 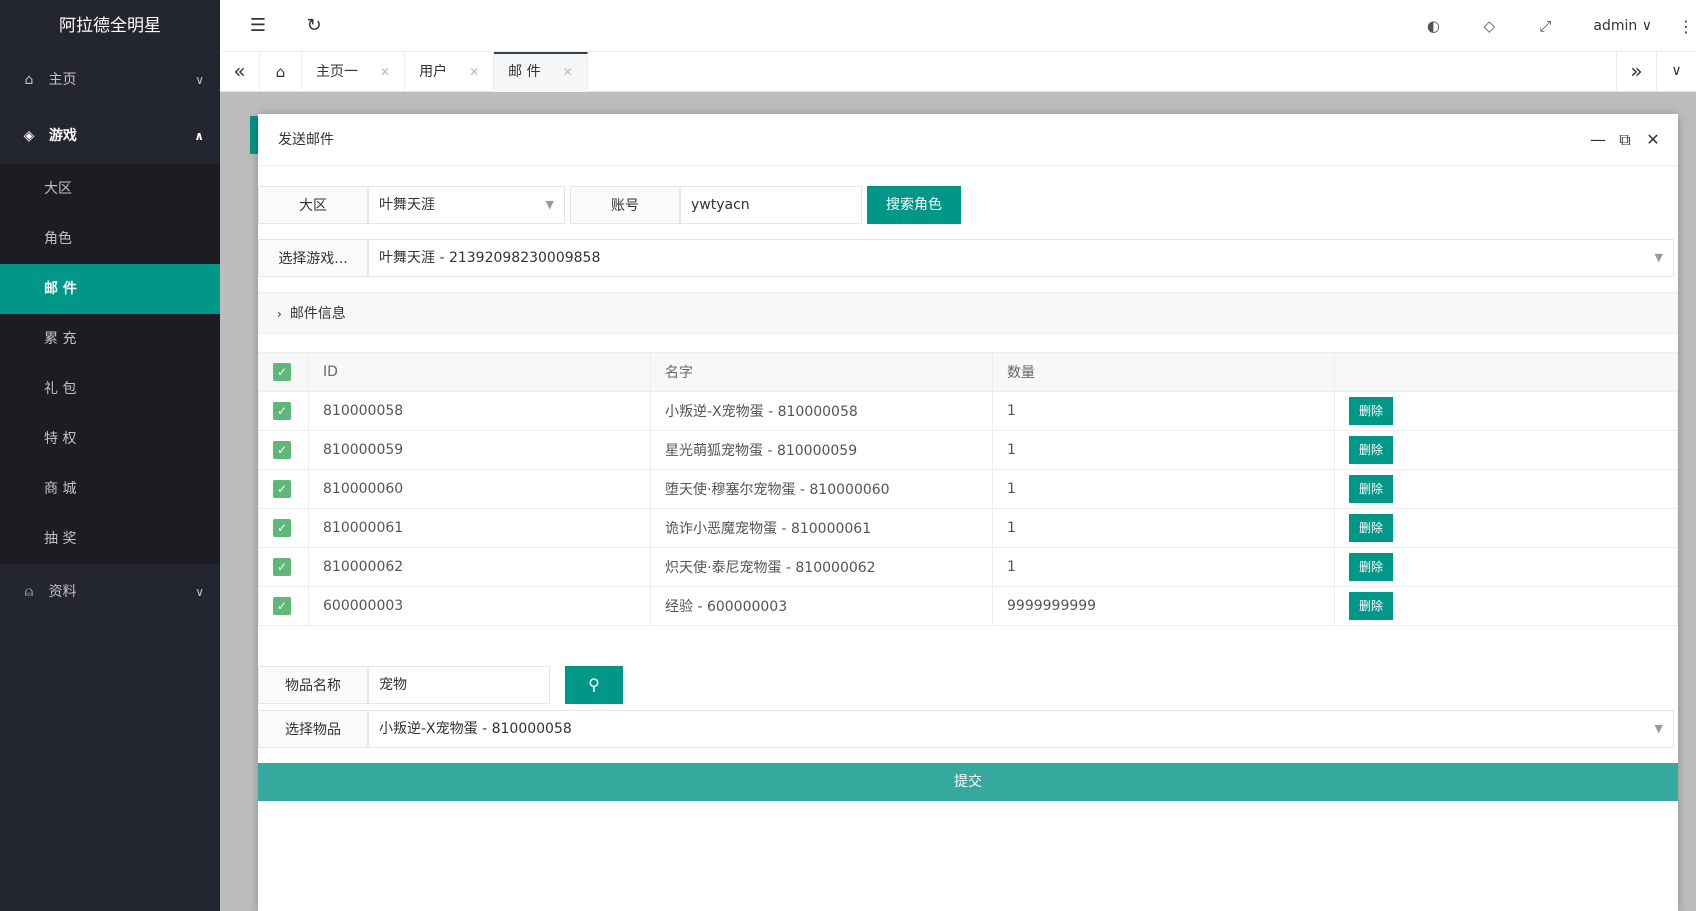 I want to click on modal-title: 发送邮件, so click(x=306, y=140).